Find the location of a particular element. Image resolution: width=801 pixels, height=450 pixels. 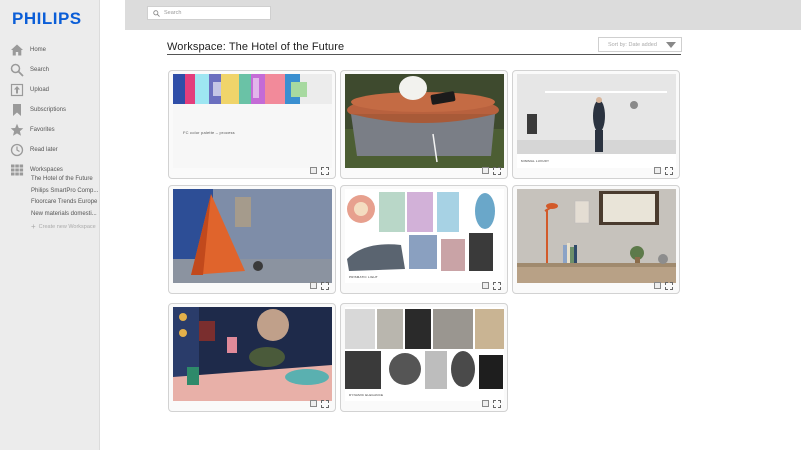

sidebar-item-label: Subscriptions is located at coordinates (48, 110).